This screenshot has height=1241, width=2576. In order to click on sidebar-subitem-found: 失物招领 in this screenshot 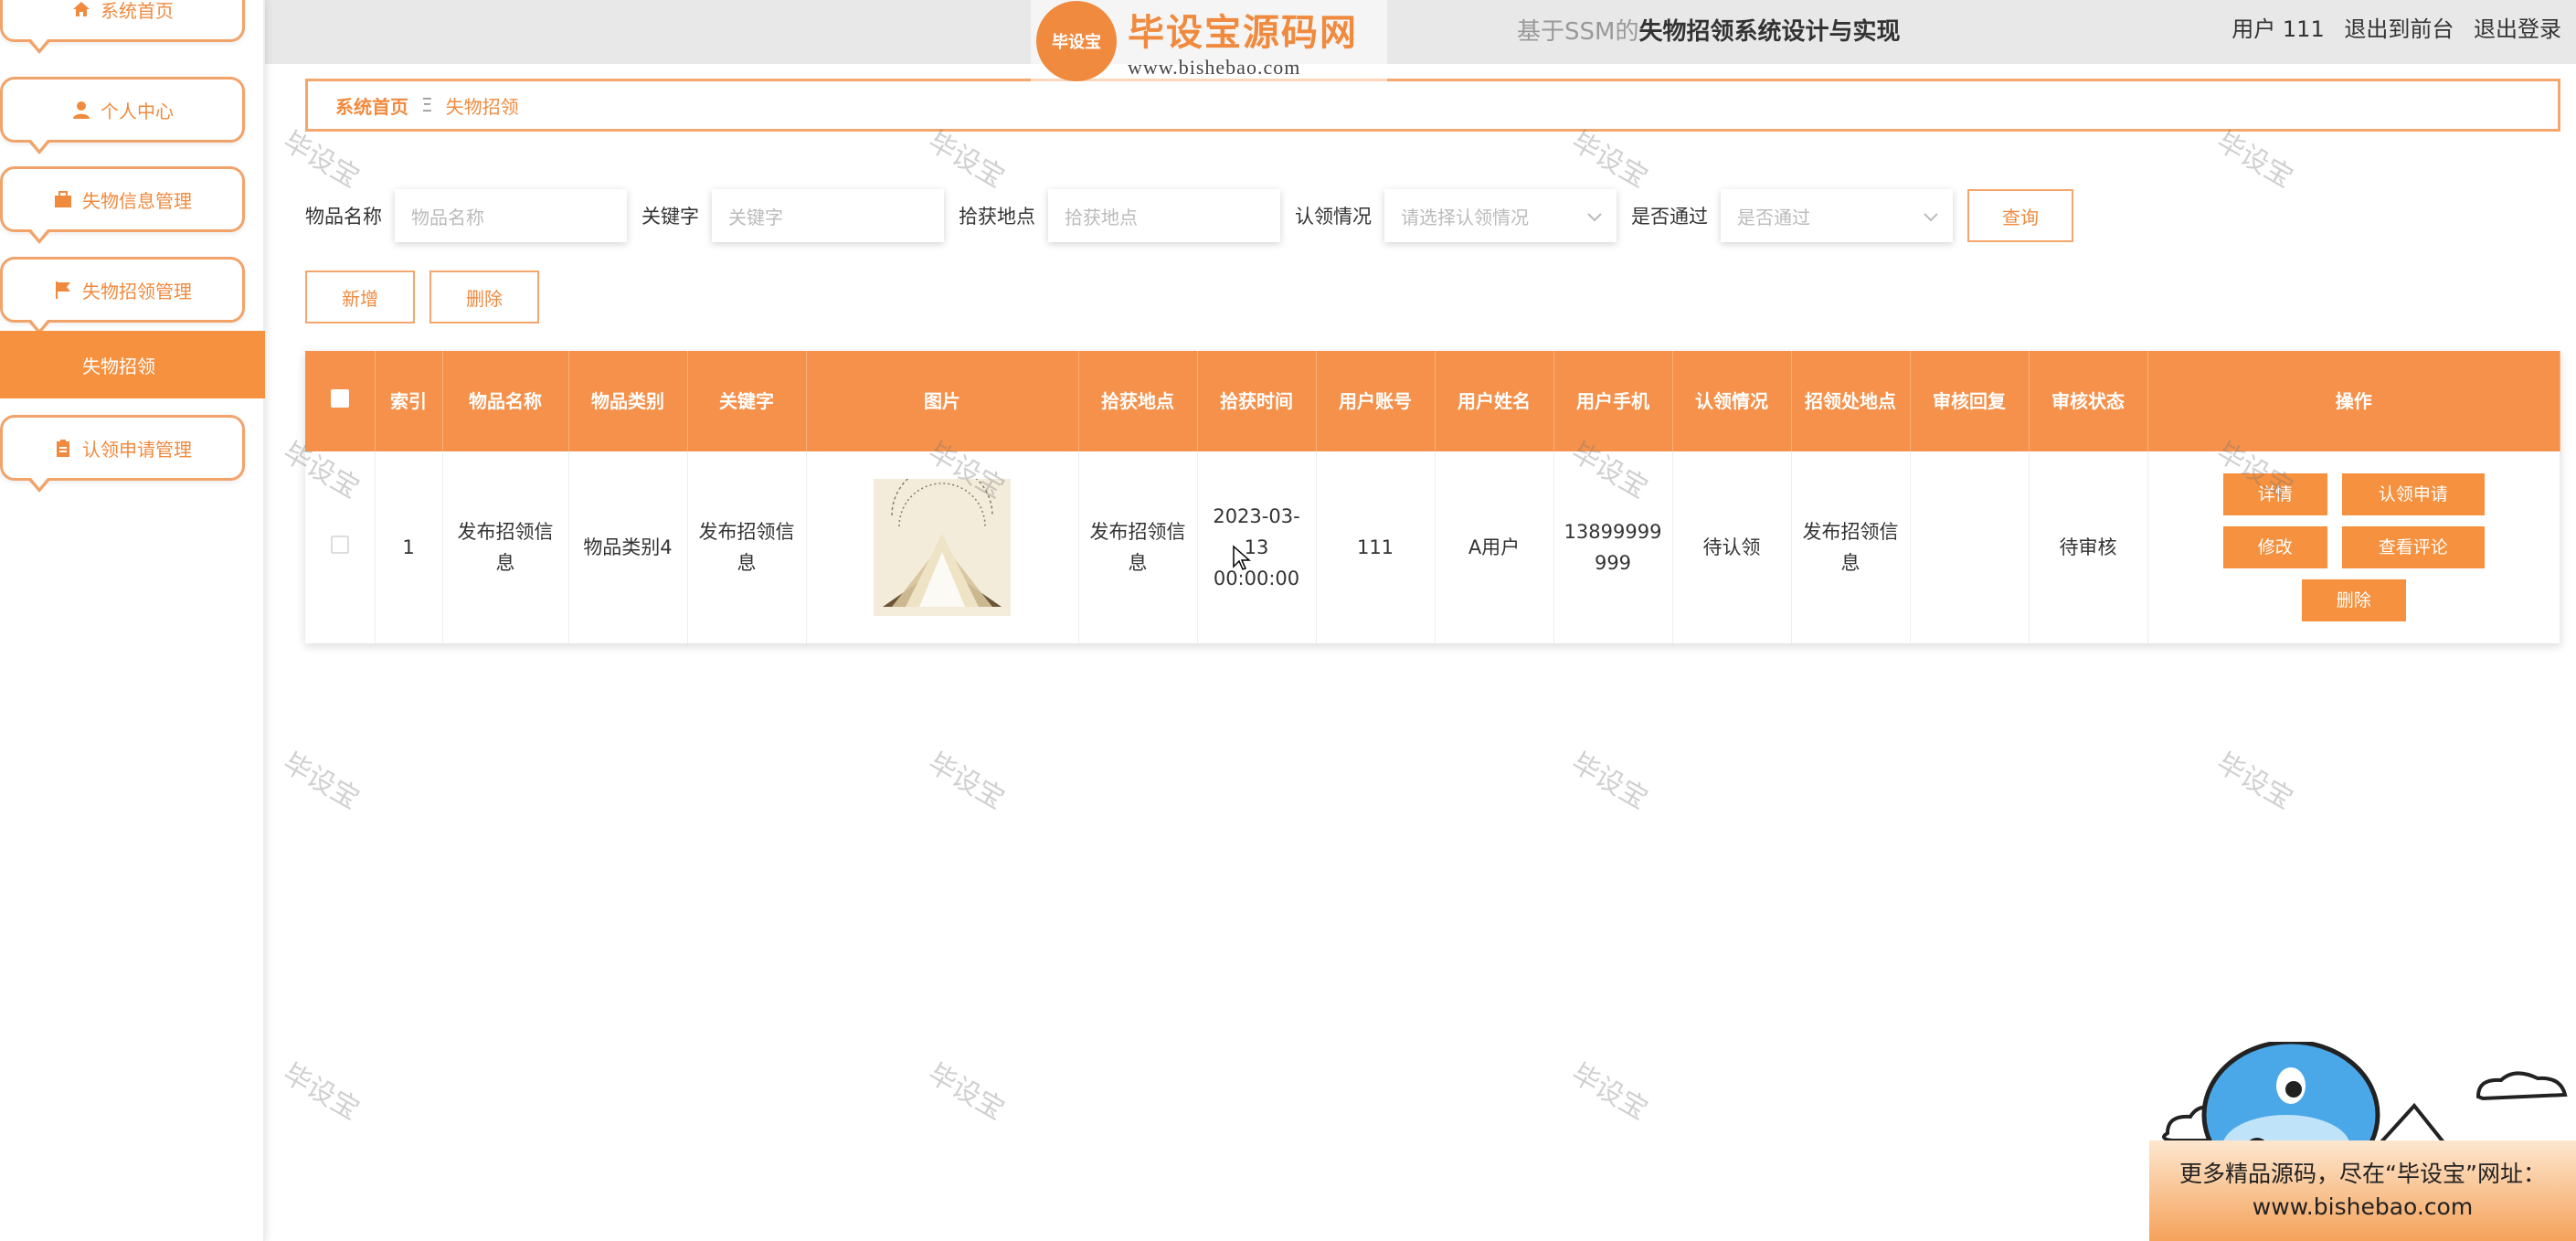, I will do `click(132, 364)`.